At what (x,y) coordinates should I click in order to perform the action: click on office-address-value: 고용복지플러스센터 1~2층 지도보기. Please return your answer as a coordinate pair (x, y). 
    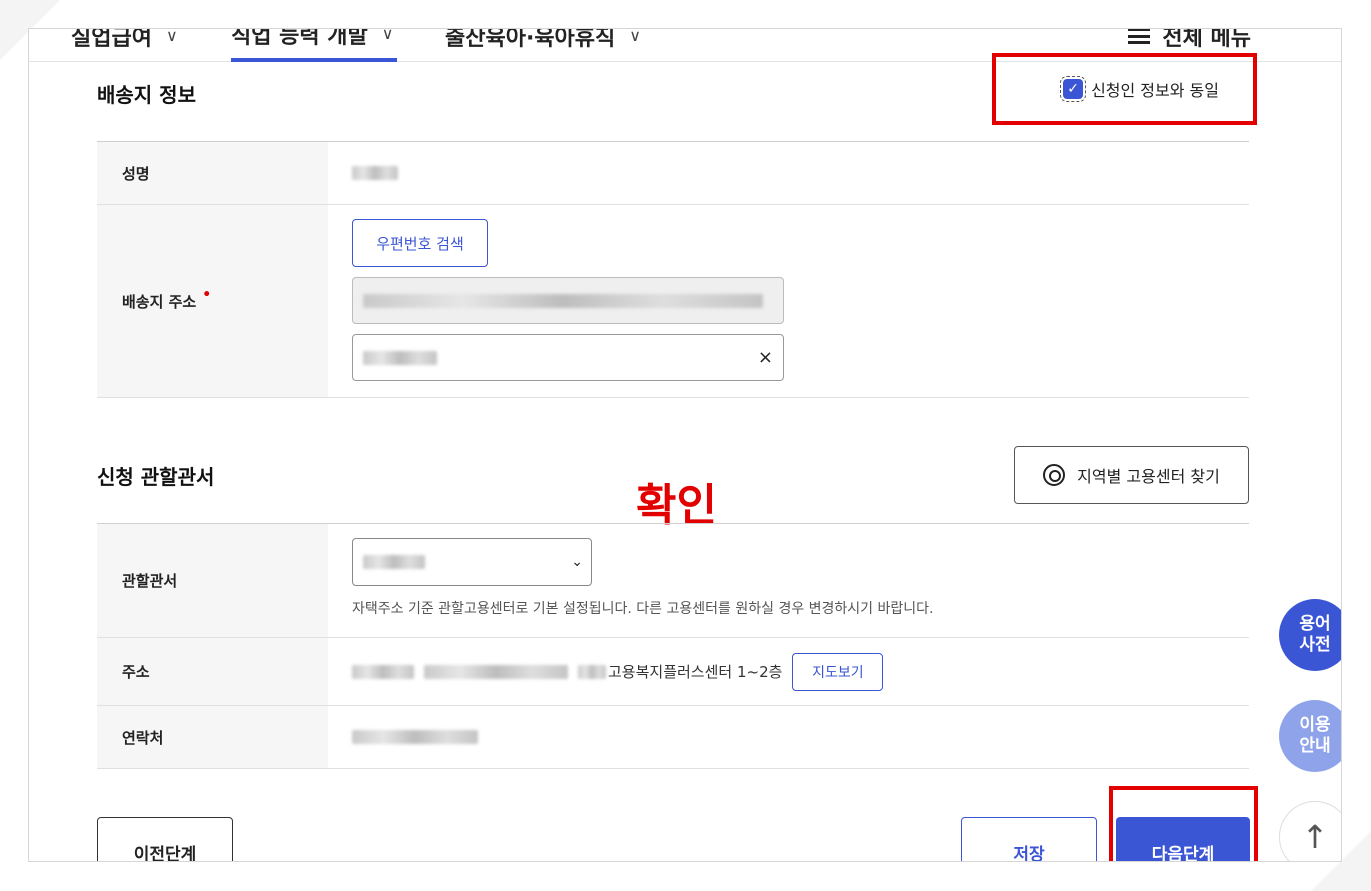
    Looking at the image, I should click on (788, 671).